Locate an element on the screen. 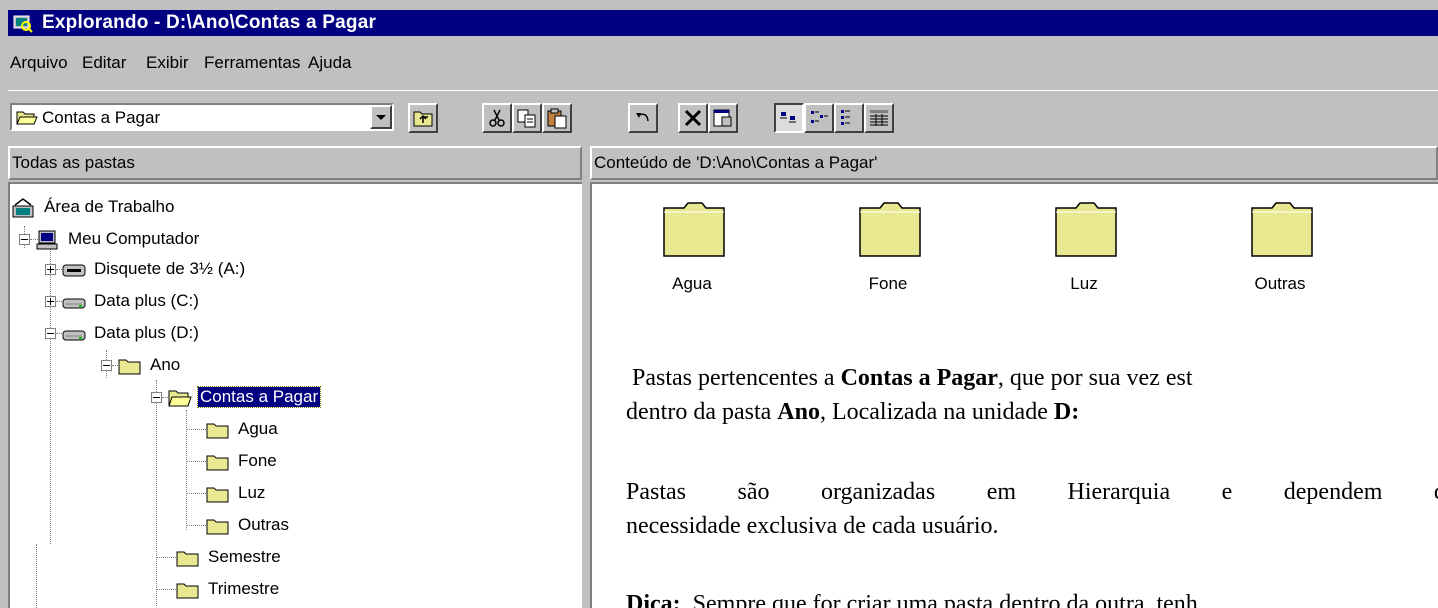  annotation-word: em is located at coordinates (1001, 492).